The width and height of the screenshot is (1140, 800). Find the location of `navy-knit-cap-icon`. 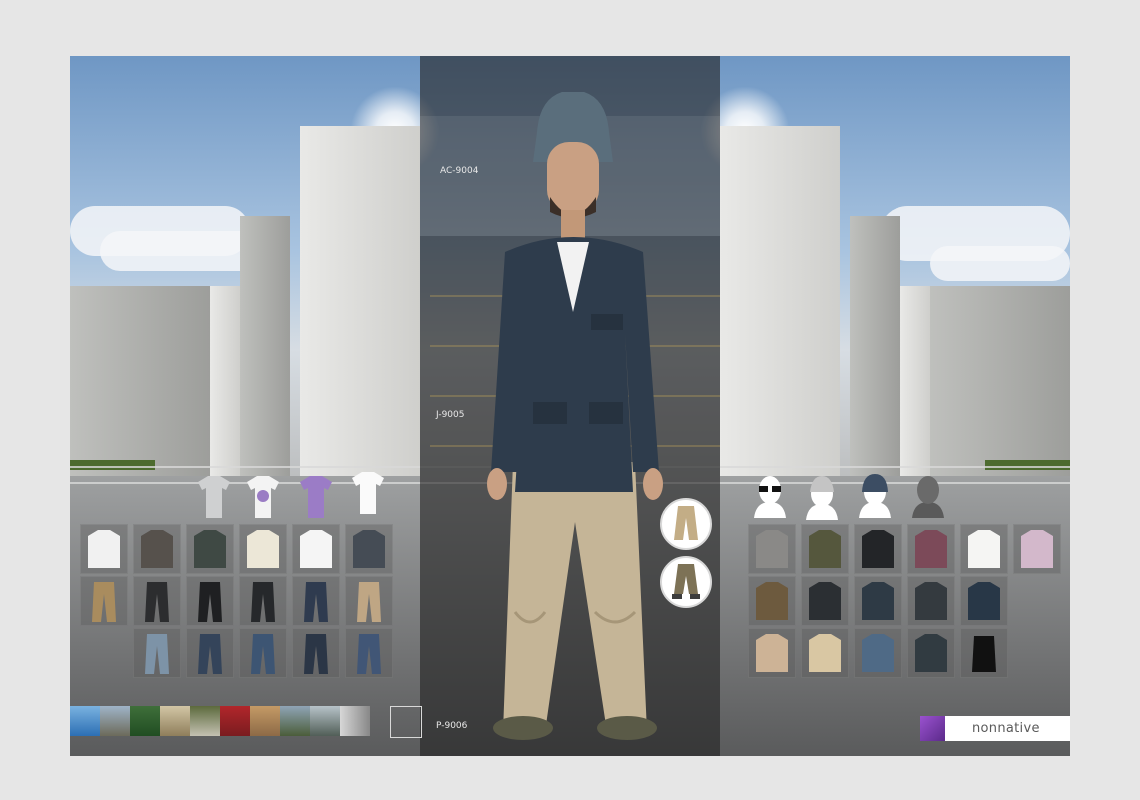

navy-knit-cap-icon is located at coordinates (875, 495).